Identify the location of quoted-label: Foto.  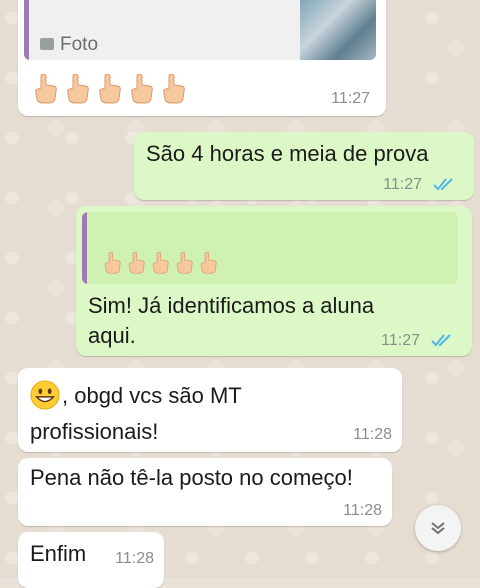
(79, 44).